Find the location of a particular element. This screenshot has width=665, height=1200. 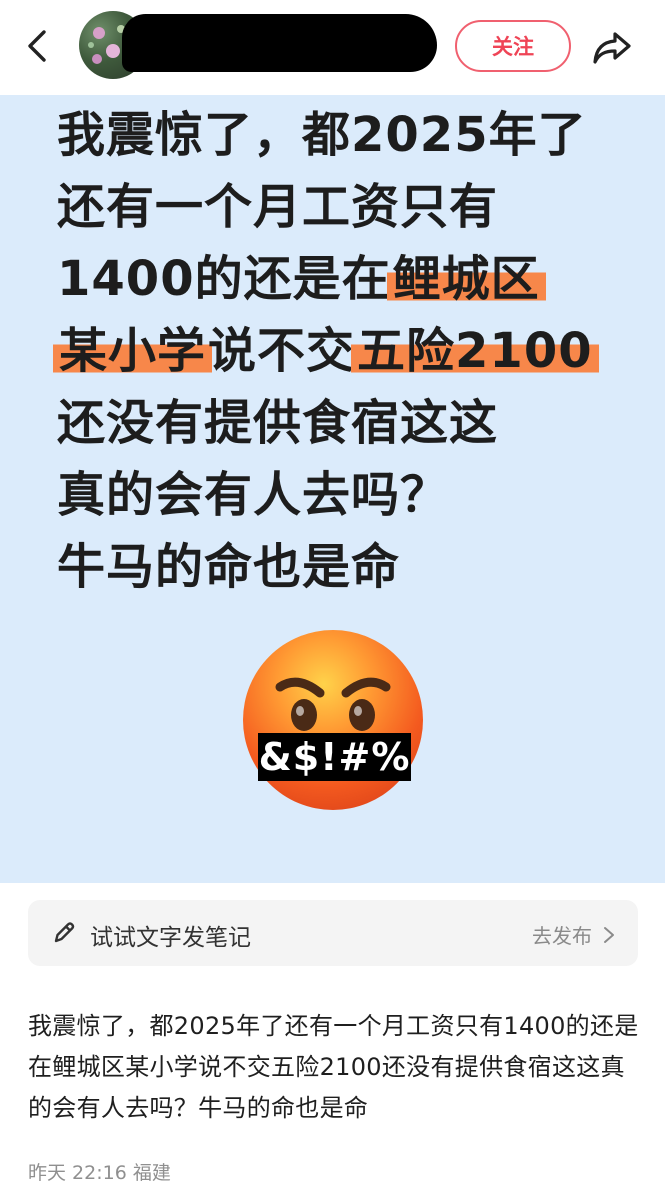

headline-line: 1400的还是在鲤城区 is located at coordinates (347, 279).